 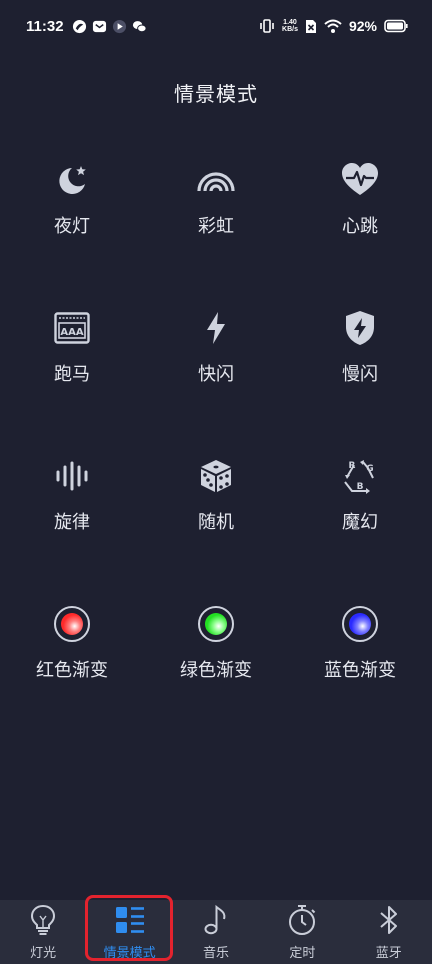 I want to click on nav-timer: 定时, so click(x=302, y=932).